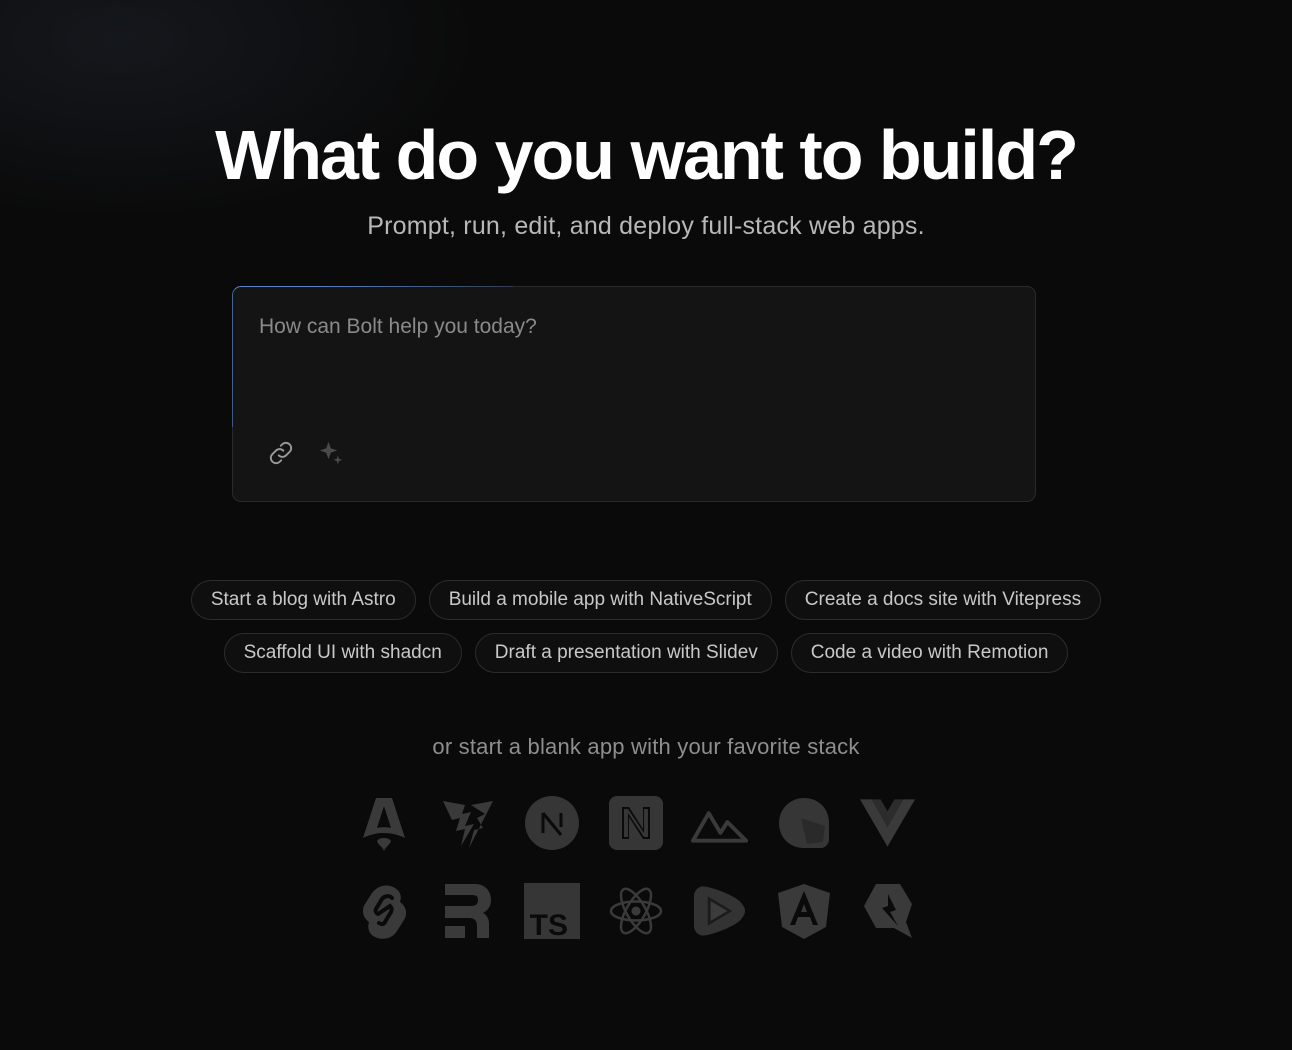 The width and height of the screenshot is (1292, 1050). What do you see at coordinates (549, 924) in the screenshot?
I see `svg-text: TS` at bounding box center [549, 924].